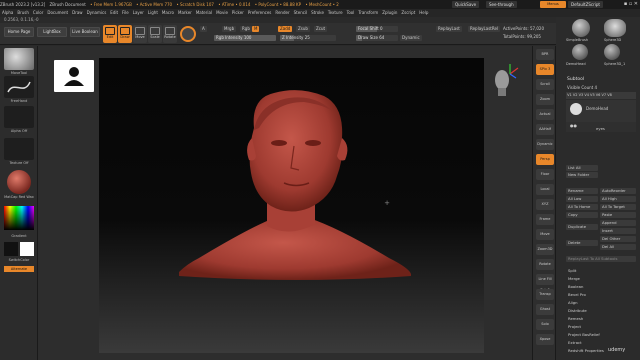 The image size is (640, 360). Describe the element at coordinates (545, 204) in the screenshot. I see `shelf-xyz-button: XYZ` at that location.